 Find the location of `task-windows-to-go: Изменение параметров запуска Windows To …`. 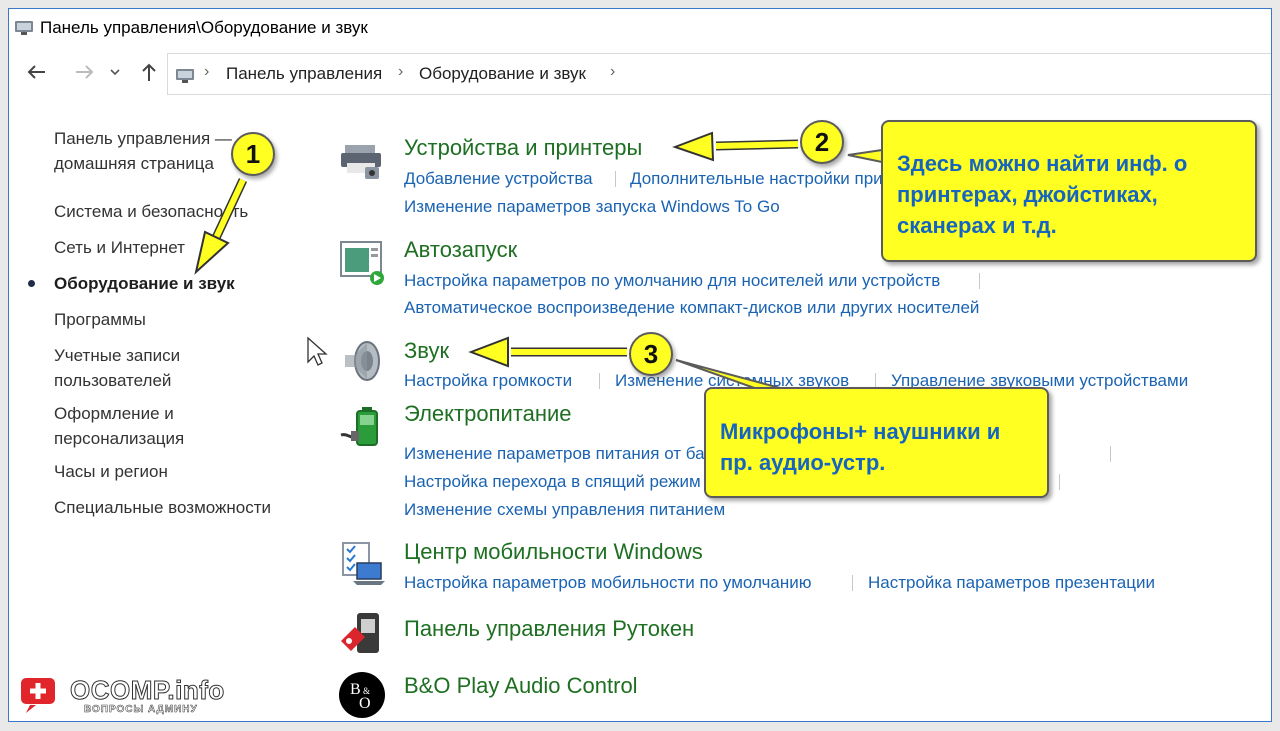

task-windows-to-go: Изменение параметров запуска Windows To … is located at coordinates (592, 207).